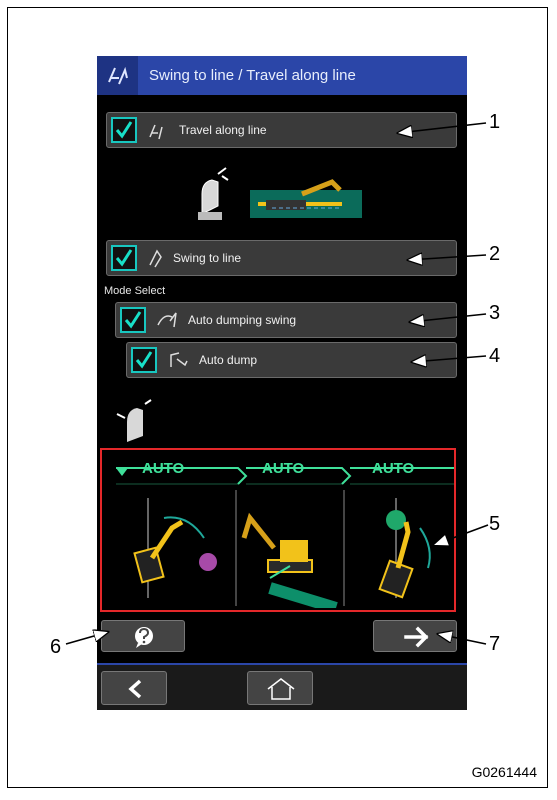  I want to click on callout-6: 6, so click(56, 647).